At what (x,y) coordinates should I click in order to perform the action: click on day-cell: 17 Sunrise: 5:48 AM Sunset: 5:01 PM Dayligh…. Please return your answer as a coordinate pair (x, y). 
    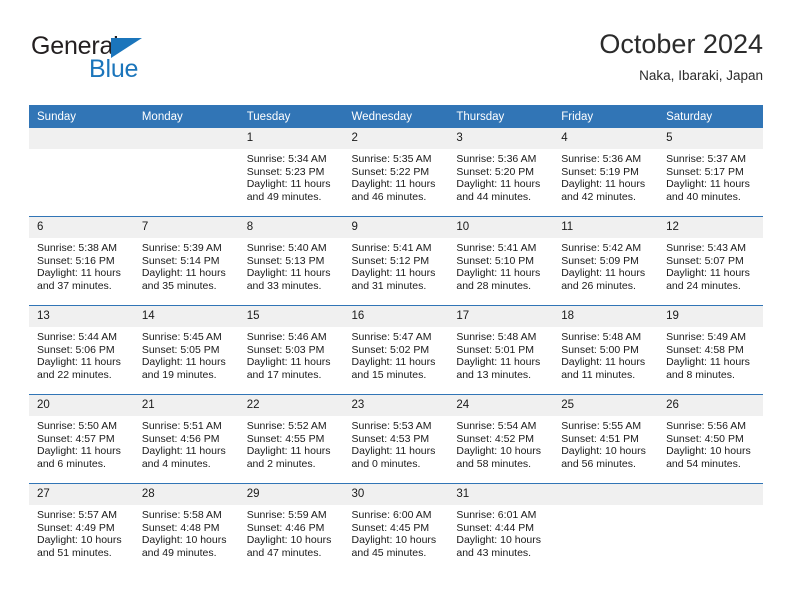
    Looking at the image, I should click on (501, 350).